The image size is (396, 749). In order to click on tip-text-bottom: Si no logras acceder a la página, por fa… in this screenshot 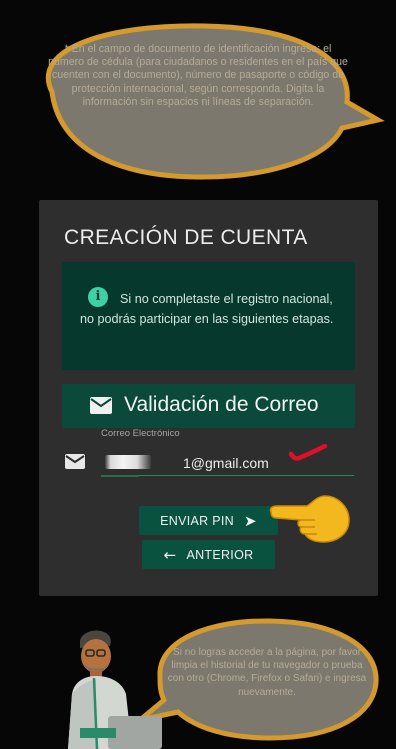, I will do `click(267, 672)`.